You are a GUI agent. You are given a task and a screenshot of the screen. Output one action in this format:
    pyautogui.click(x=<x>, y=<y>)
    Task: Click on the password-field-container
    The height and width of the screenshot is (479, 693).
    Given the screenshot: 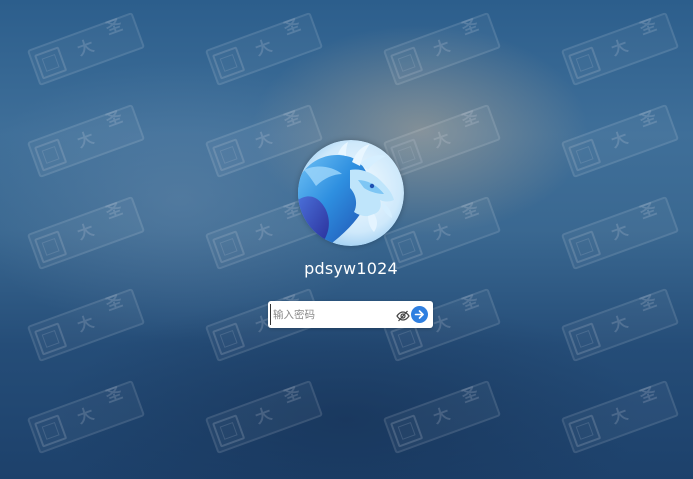 What is the action you would take?
    pyautogui.click(x=350, y=314)
    